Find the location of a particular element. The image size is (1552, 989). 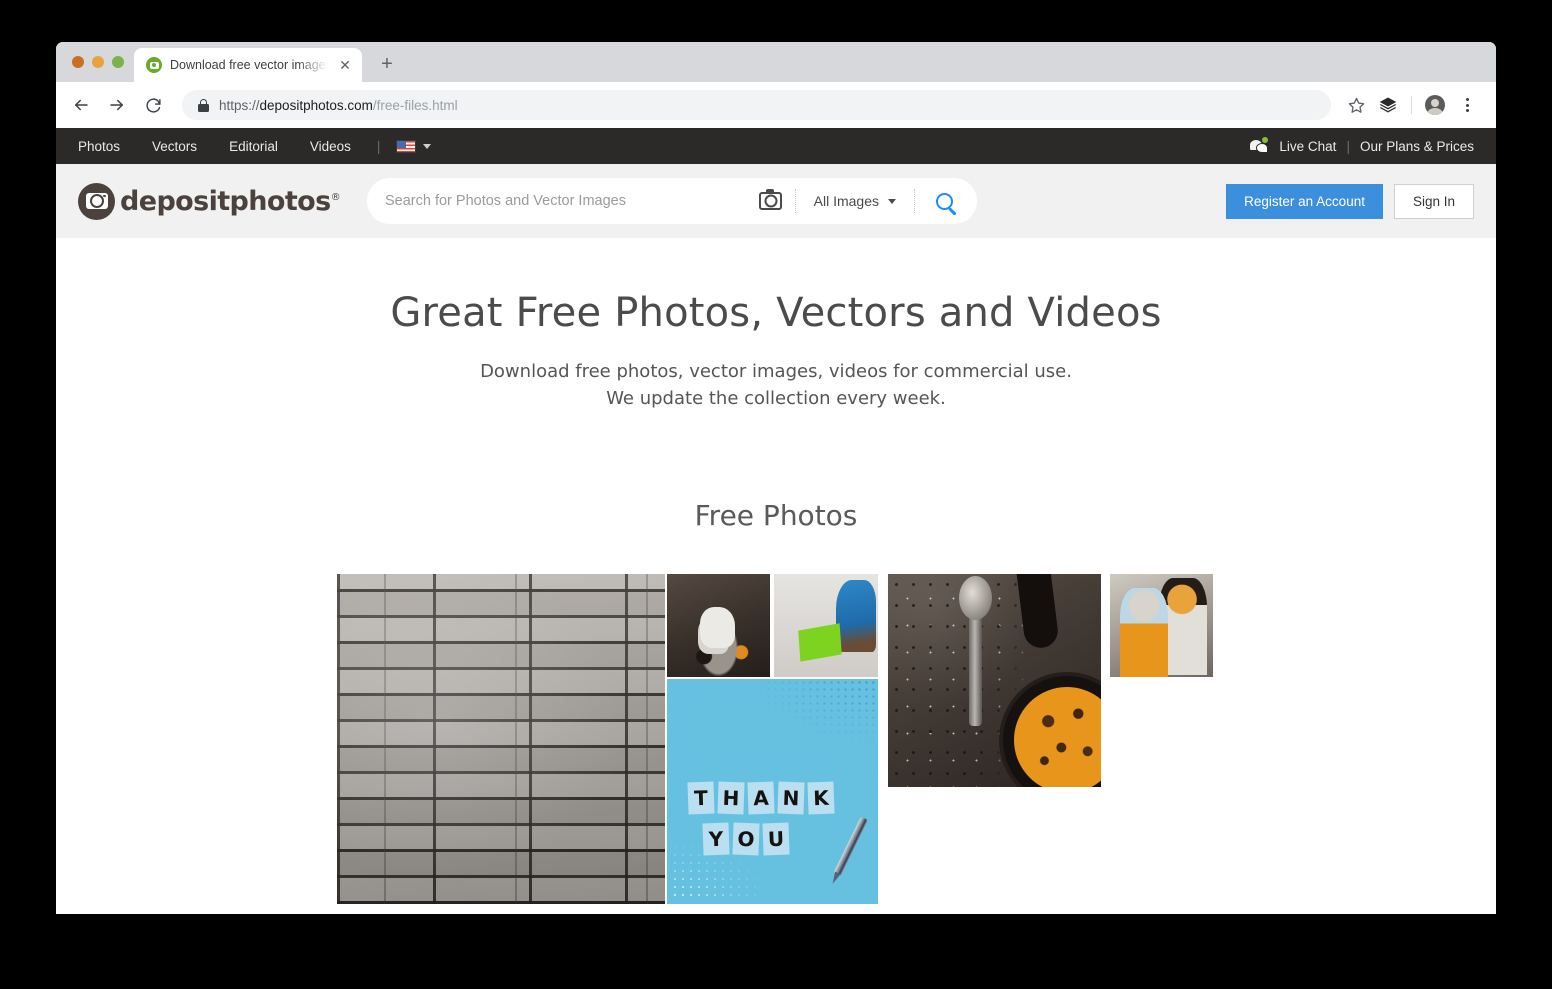

search-bar: All Images is located at coordinates (671, 201).